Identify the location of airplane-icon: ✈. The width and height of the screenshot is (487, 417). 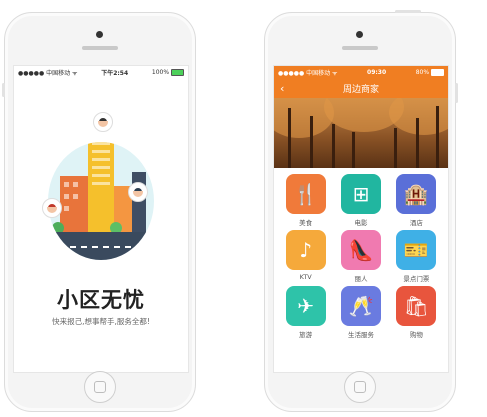
(305, 306).